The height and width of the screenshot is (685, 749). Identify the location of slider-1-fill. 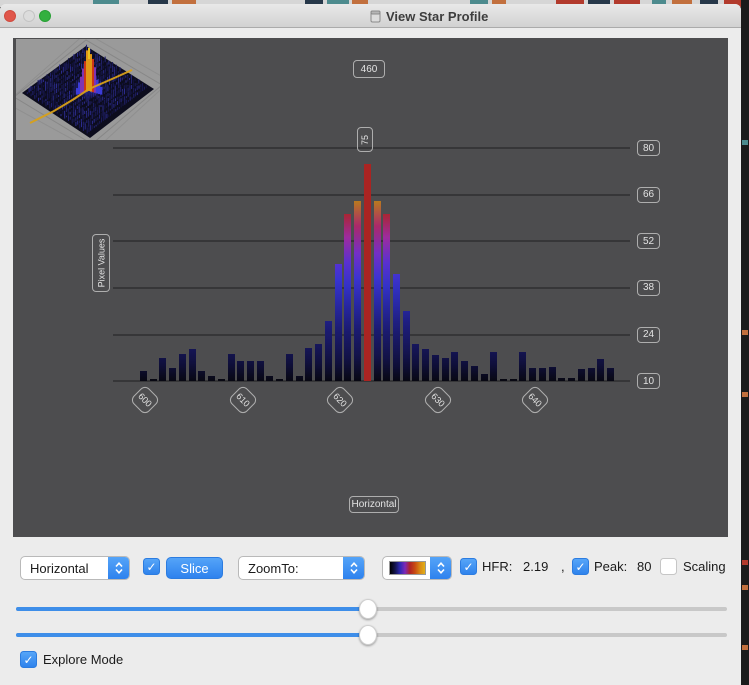
(192, 609).